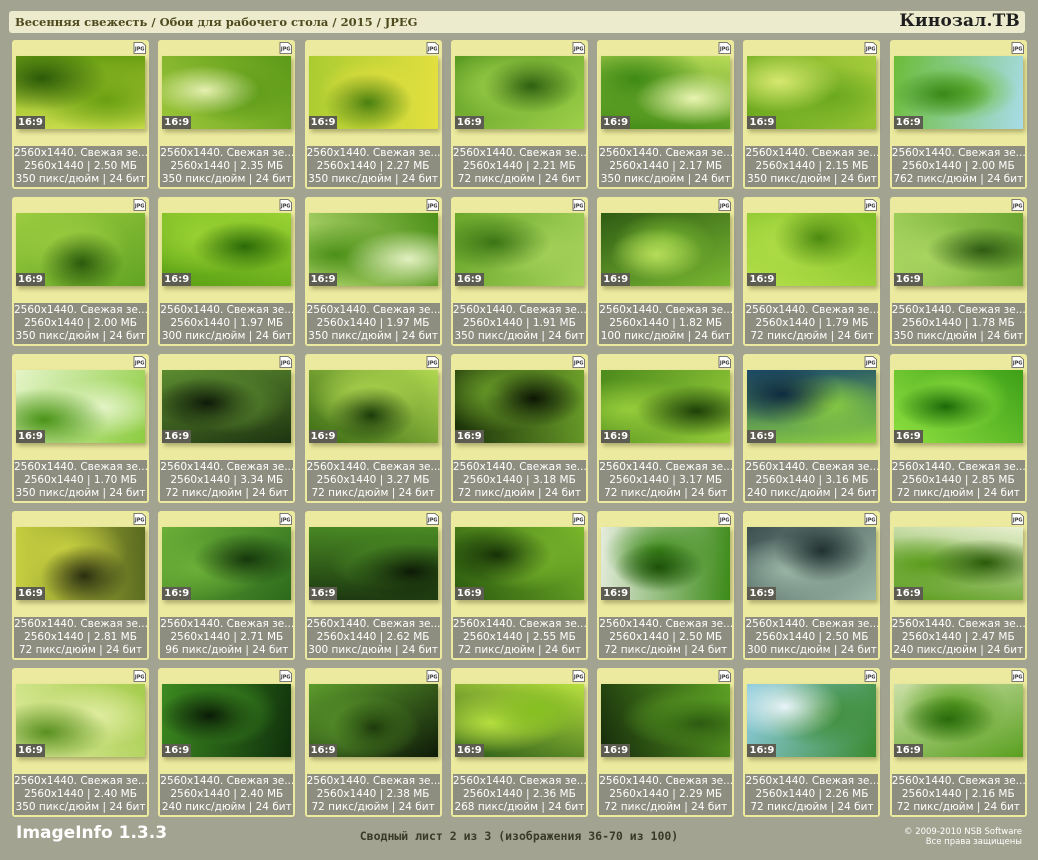 The width and height of the screenshot is (1038, 860). I want to click on image-resolution-info: 72 пикс/дюйм | 24 бит, so click(812, 336).